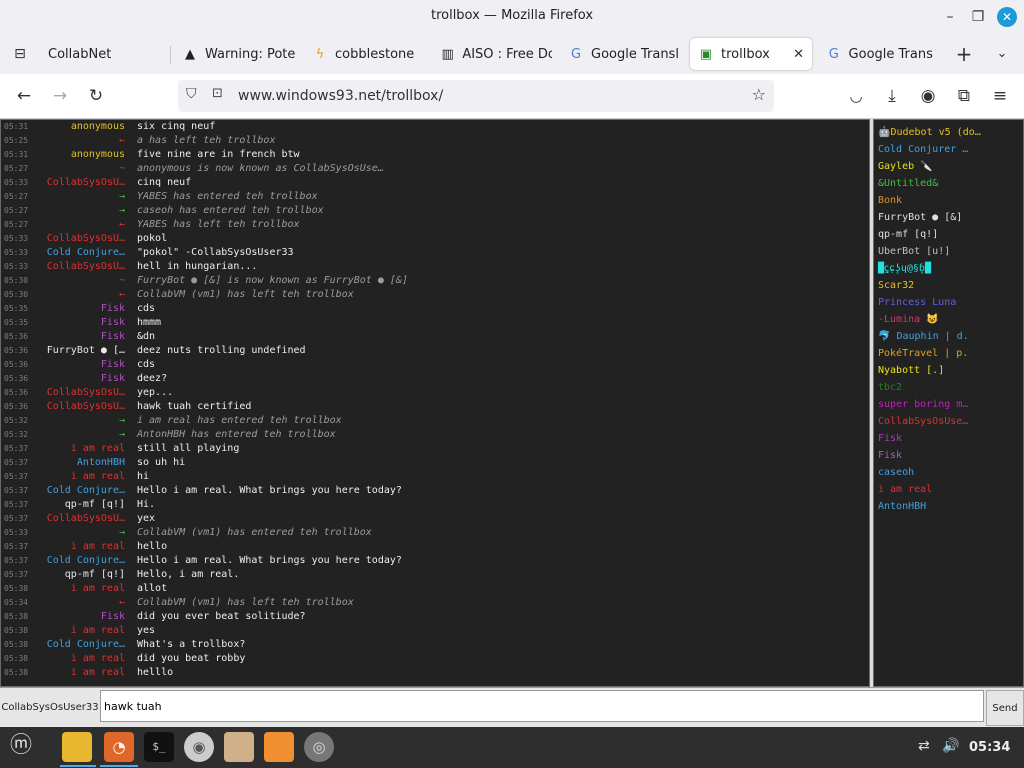  I want to click on user-list-item: PokéTravel | p., so click(948, 353).